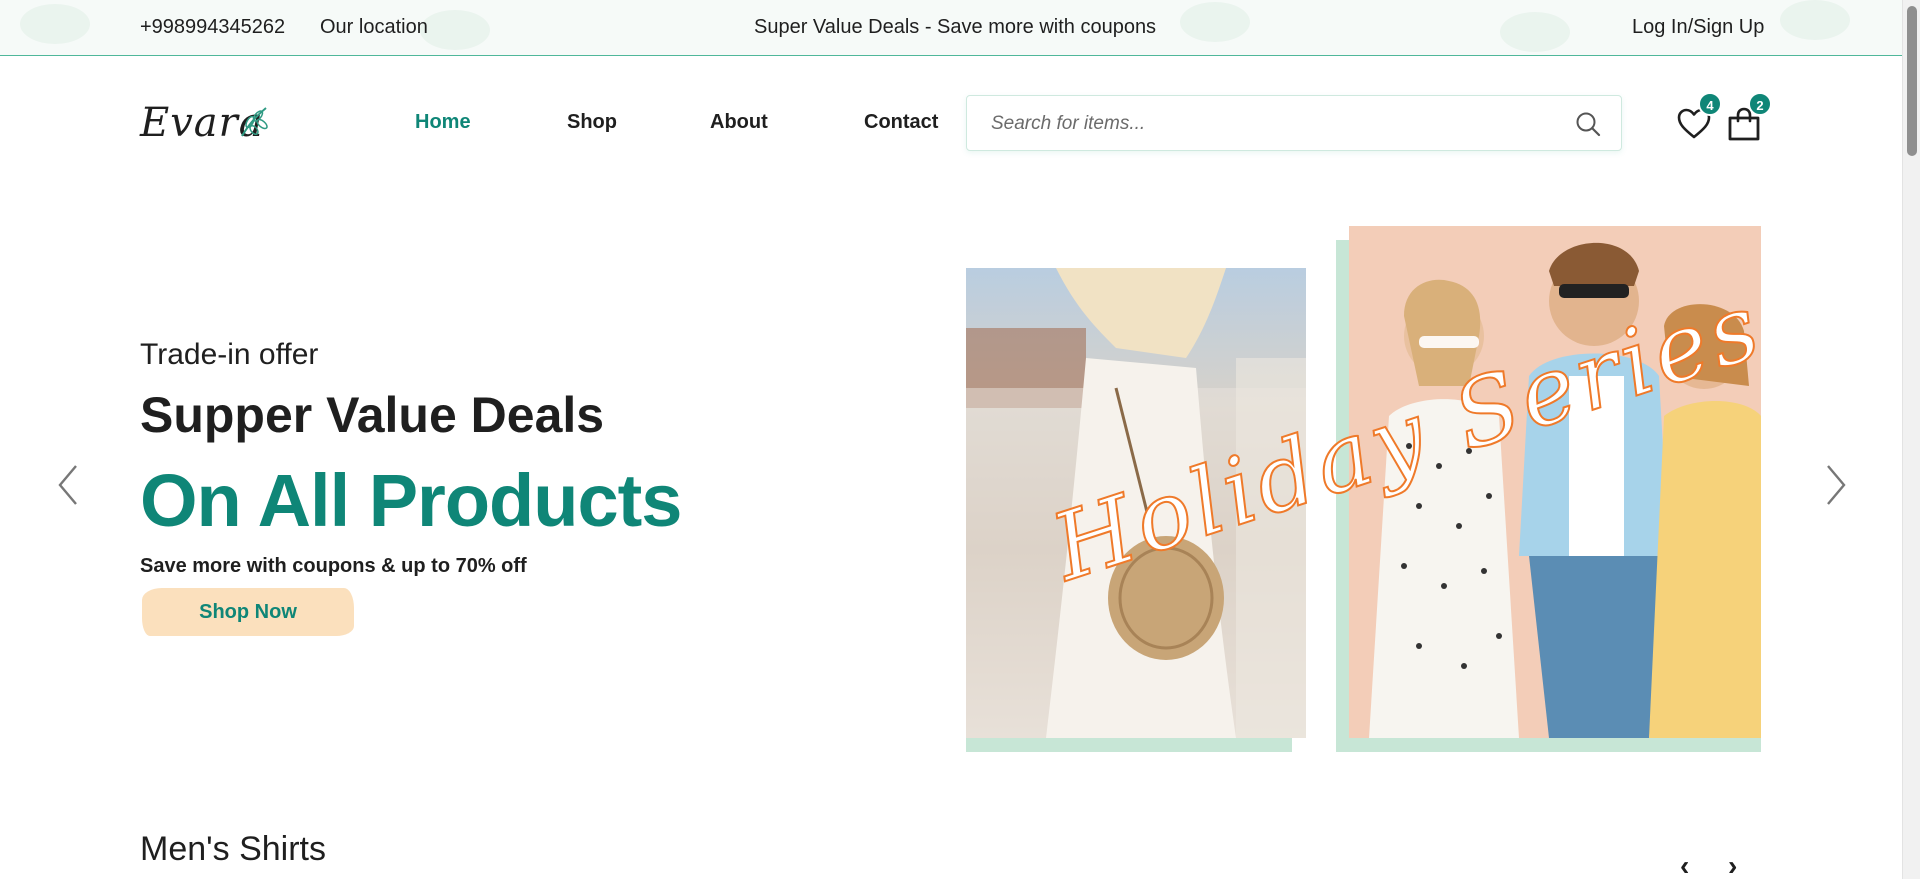  Describe the element at coordinates (254, 122) in the screenshot. I see `leaf-icon` at that location.